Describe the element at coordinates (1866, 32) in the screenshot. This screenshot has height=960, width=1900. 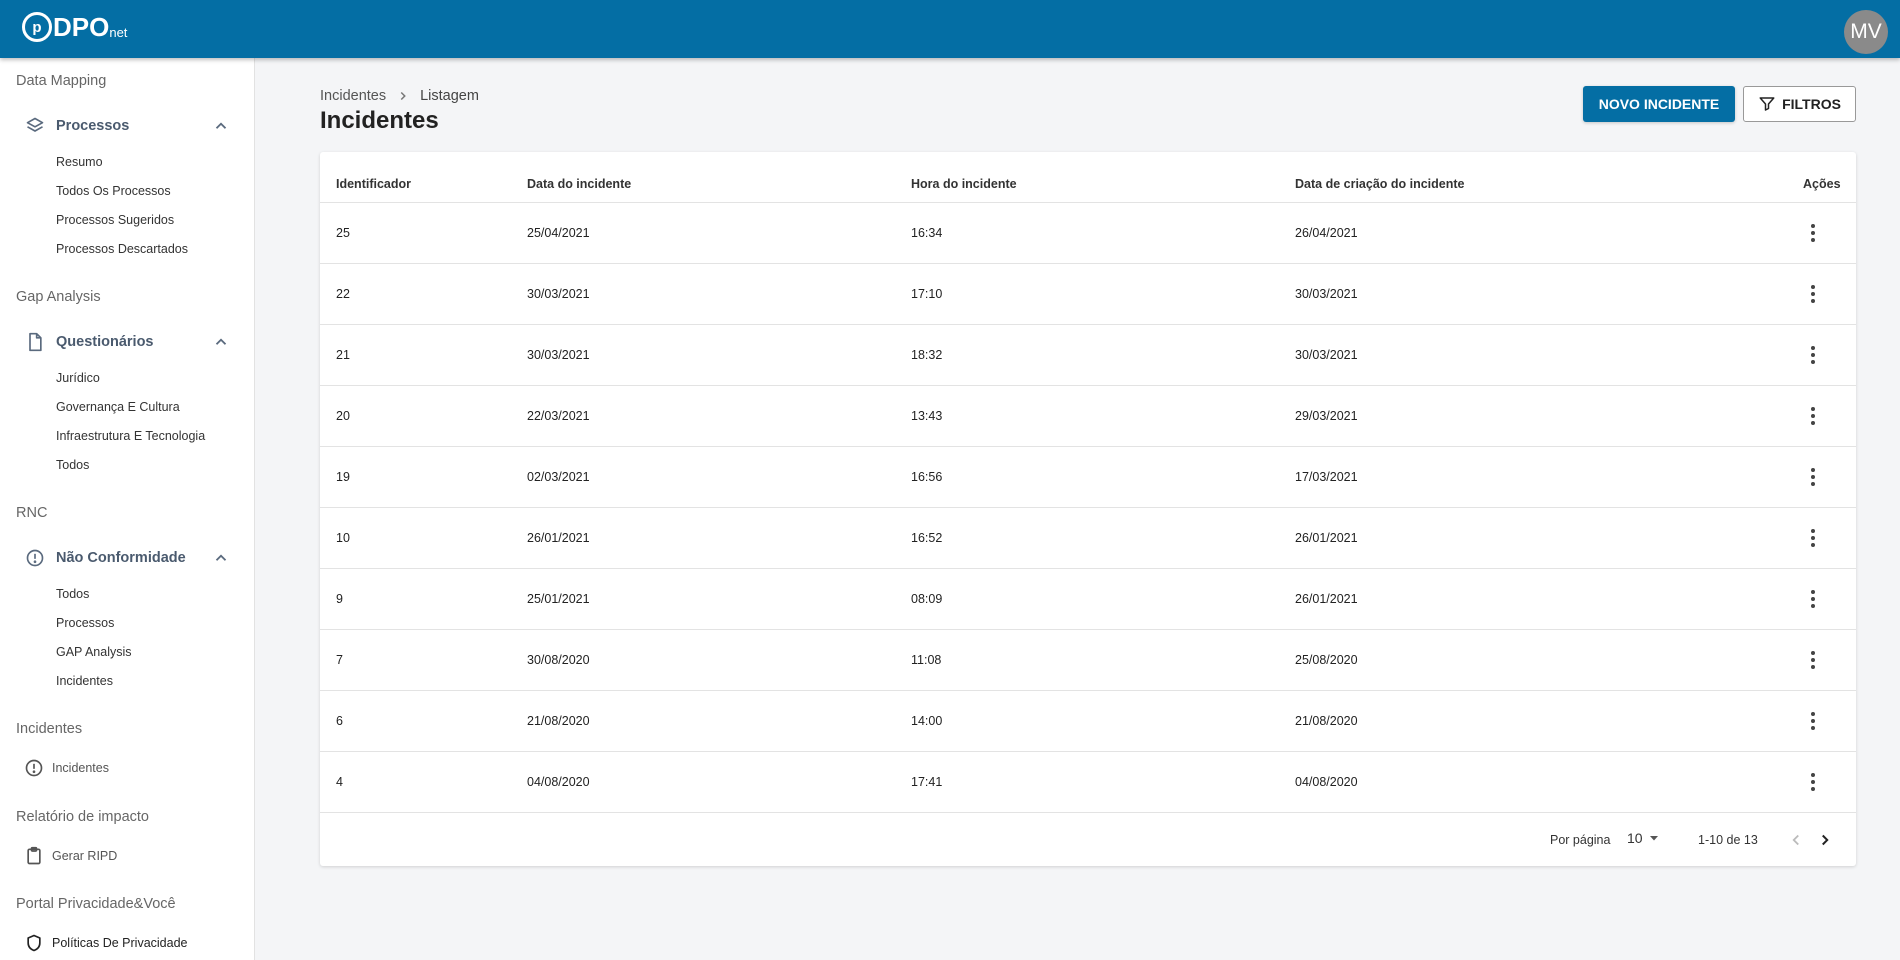
I see `user-avatar: MV` at that location.